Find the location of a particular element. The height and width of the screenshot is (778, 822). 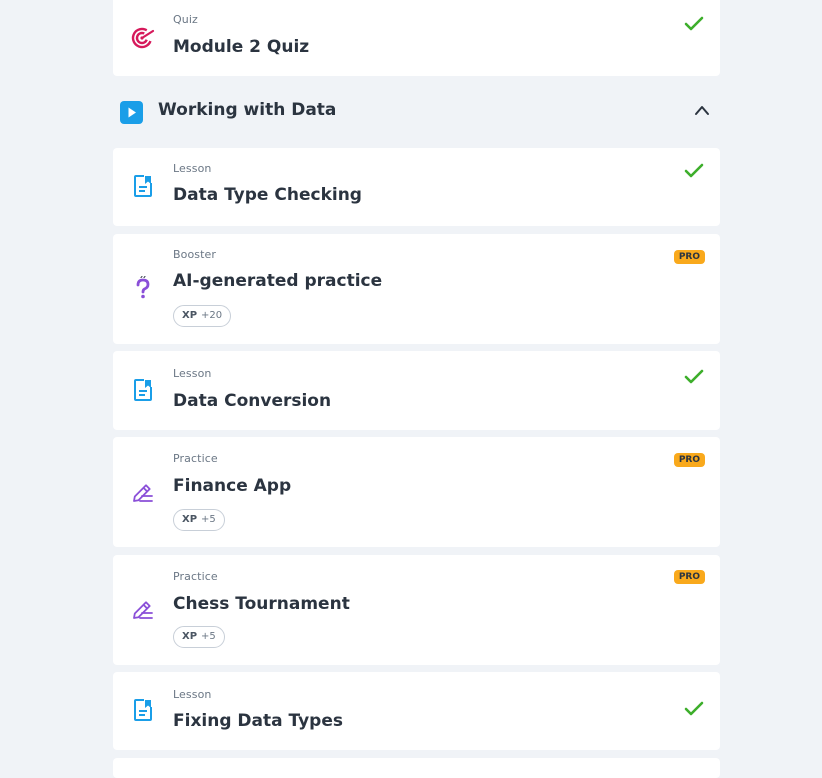

item-title: Finance App is located at coordinates (232, 486).